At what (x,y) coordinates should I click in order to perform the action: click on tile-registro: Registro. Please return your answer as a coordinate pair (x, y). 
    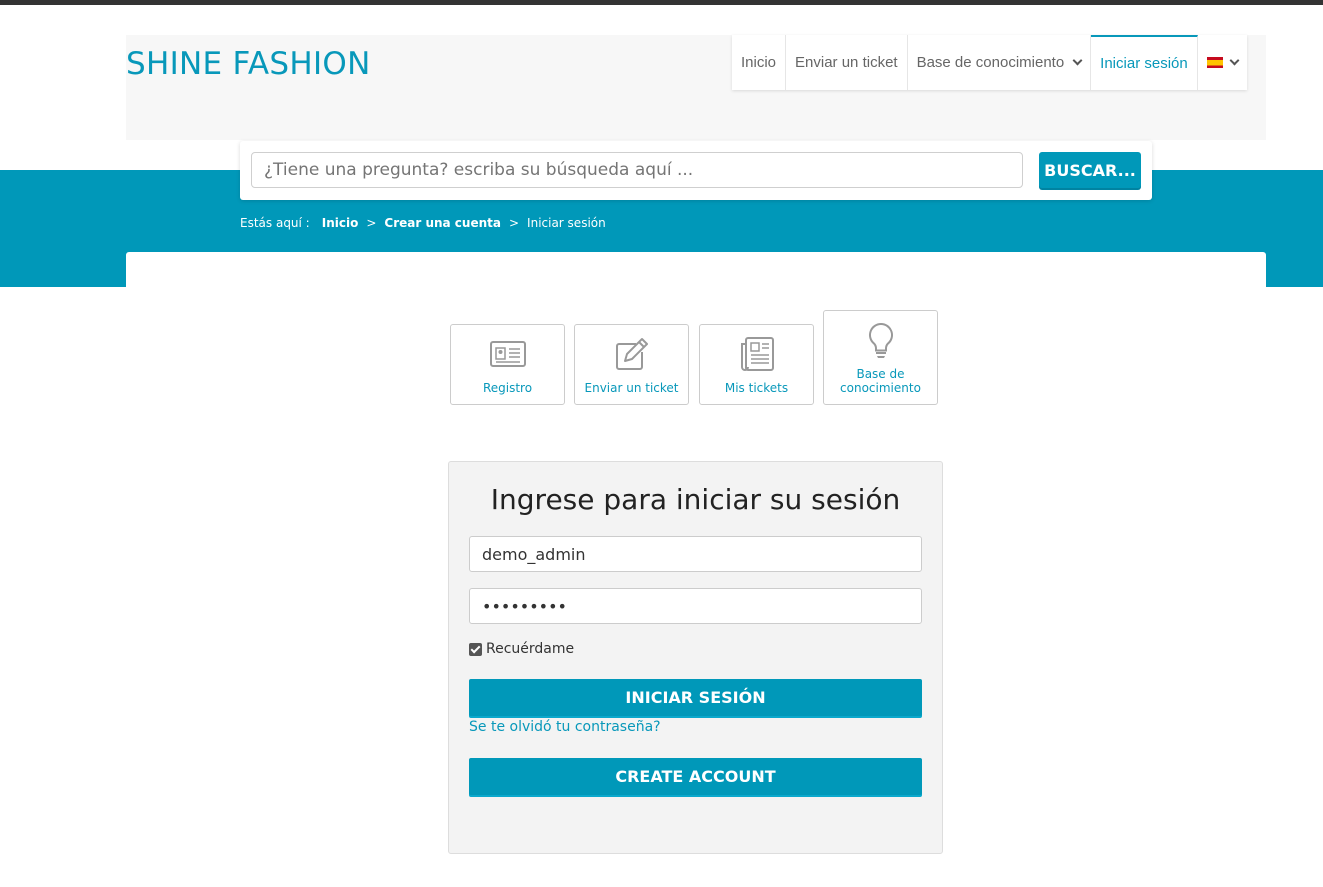
    Looking at the image, I should click on (507, 364).